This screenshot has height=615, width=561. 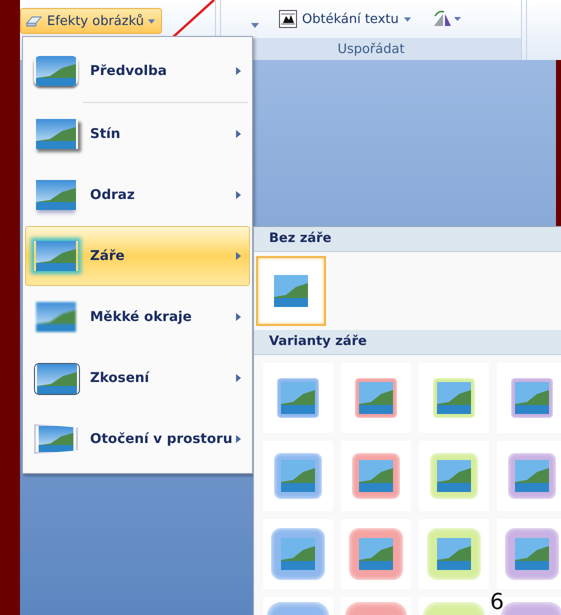 What do you see at coordinates (345, 19) in the screenshot?
I see `text-wrapping-button: Obtékání textu` at bounding box center [345, 19].